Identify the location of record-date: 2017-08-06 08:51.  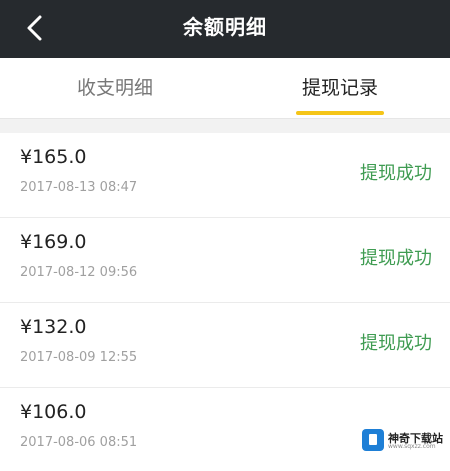
(79, 442).